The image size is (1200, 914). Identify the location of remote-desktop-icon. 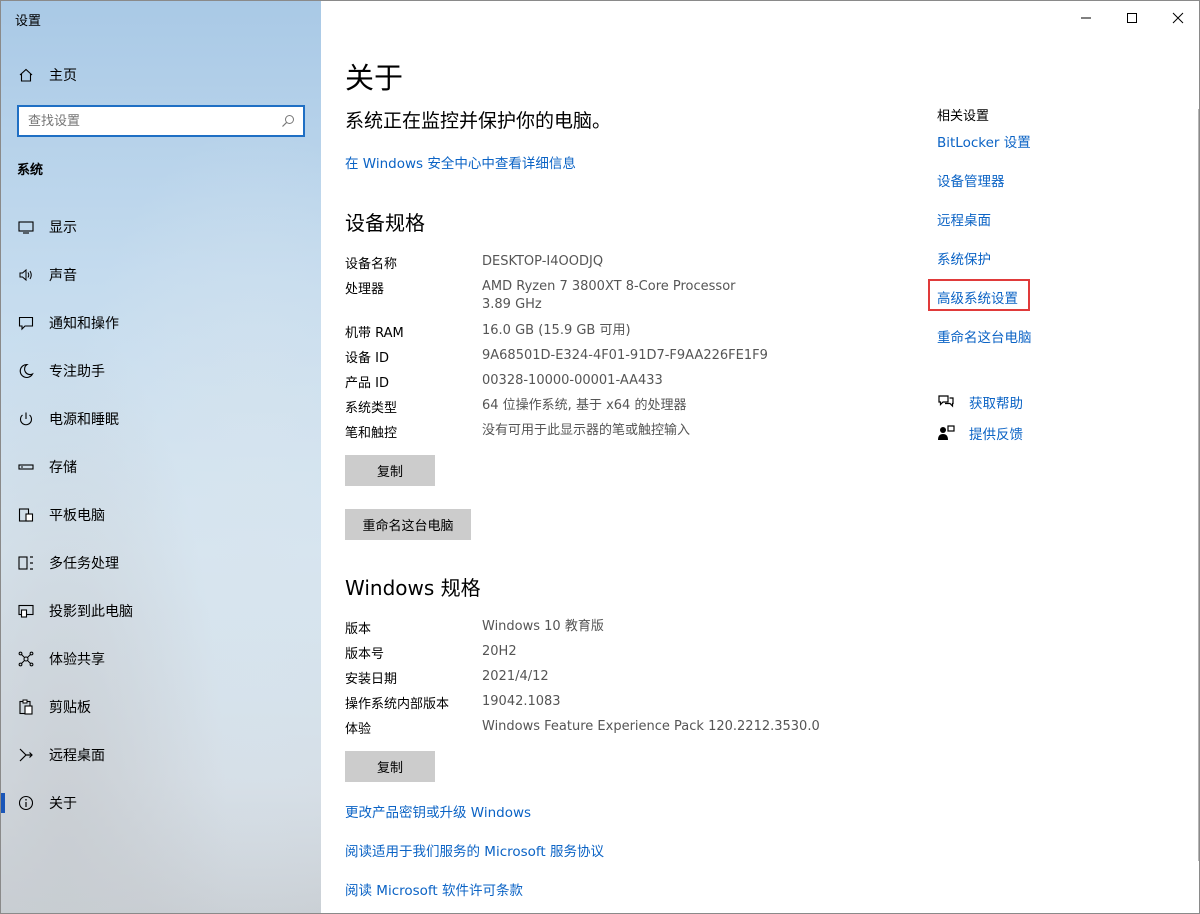
(26, 755).